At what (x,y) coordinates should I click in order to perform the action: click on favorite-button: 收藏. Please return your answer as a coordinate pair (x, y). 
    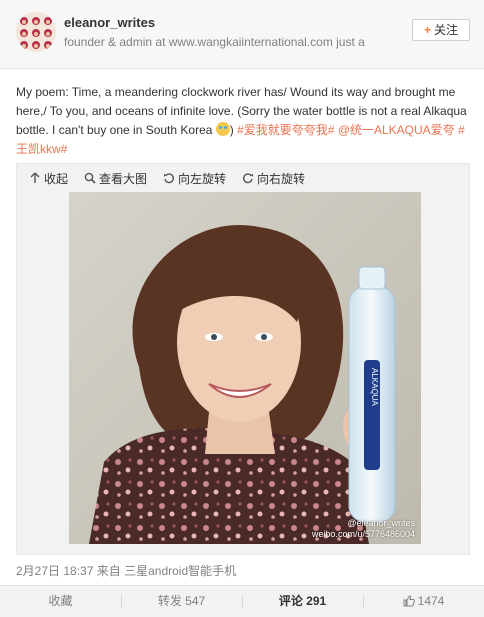
    Looking at the image, I should click on (60, 601).